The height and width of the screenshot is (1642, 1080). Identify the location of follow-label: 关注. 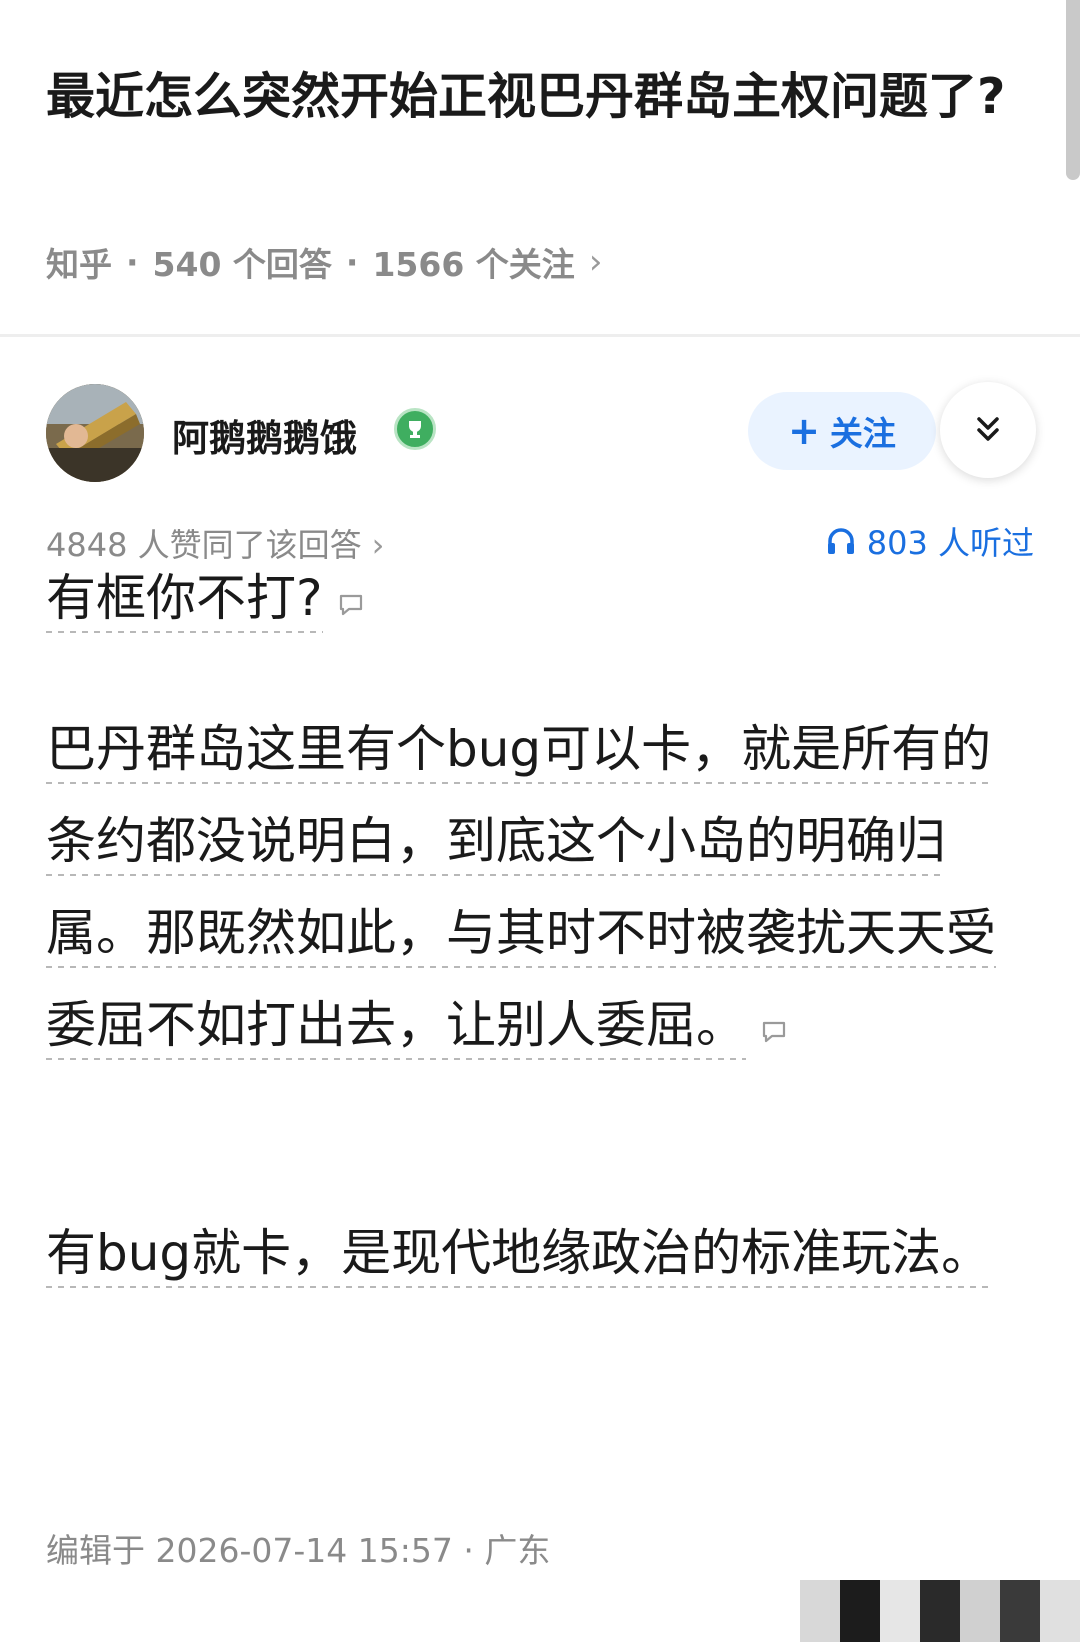
(862, 433).